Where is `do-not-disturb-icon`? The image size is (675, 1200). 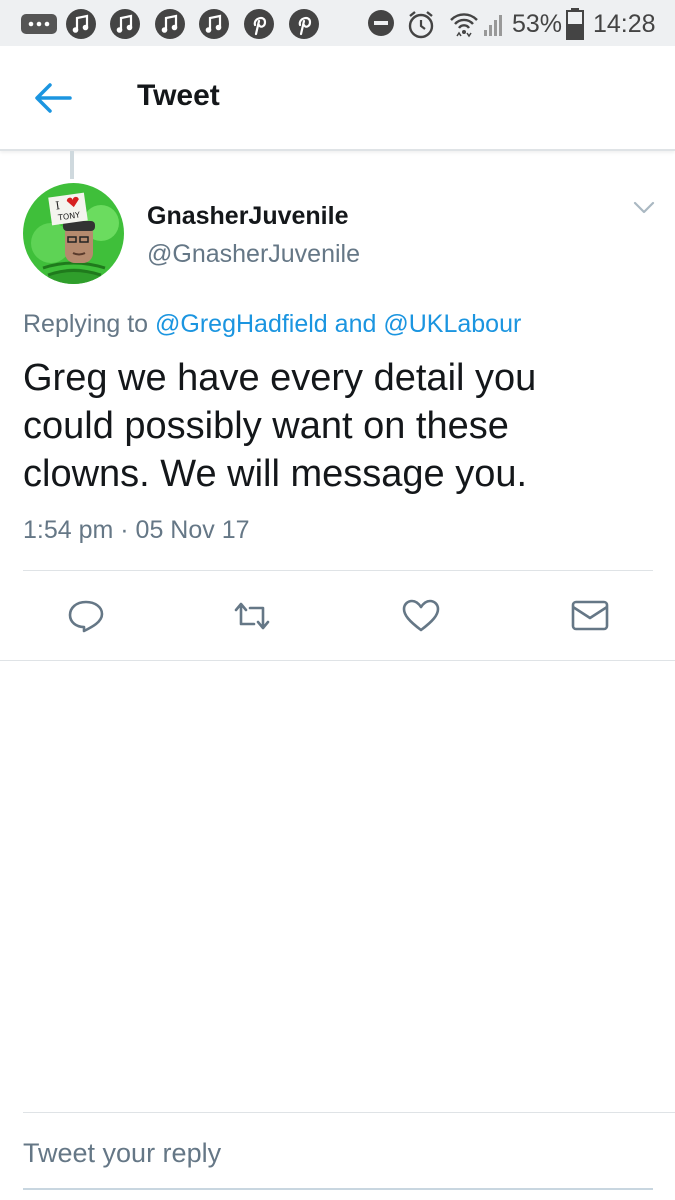 do-not-disturb-icon is located at coordinates (381, 23).